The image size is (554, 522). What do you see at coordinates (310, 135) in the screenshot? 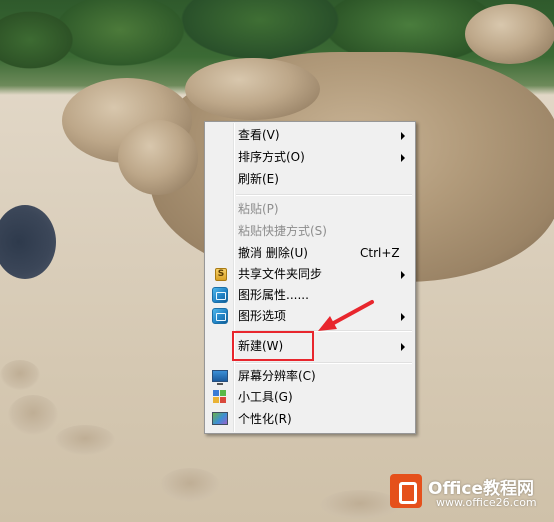
I see `menu-item-view: 查看(V)` at bounding box center [310, 135].